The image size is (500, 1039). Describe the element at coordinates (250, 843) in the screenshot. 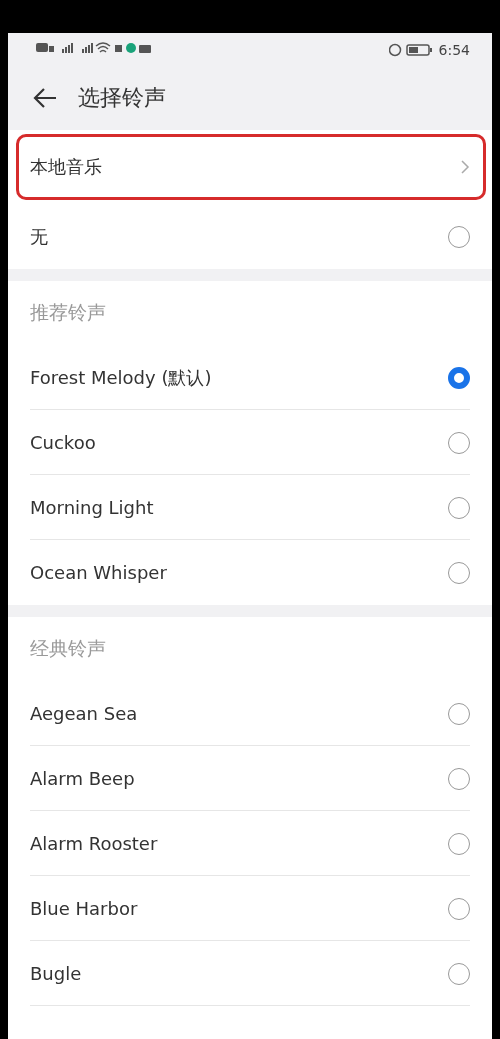

I see `ringtone-item: Alarm Rooster` at that location.